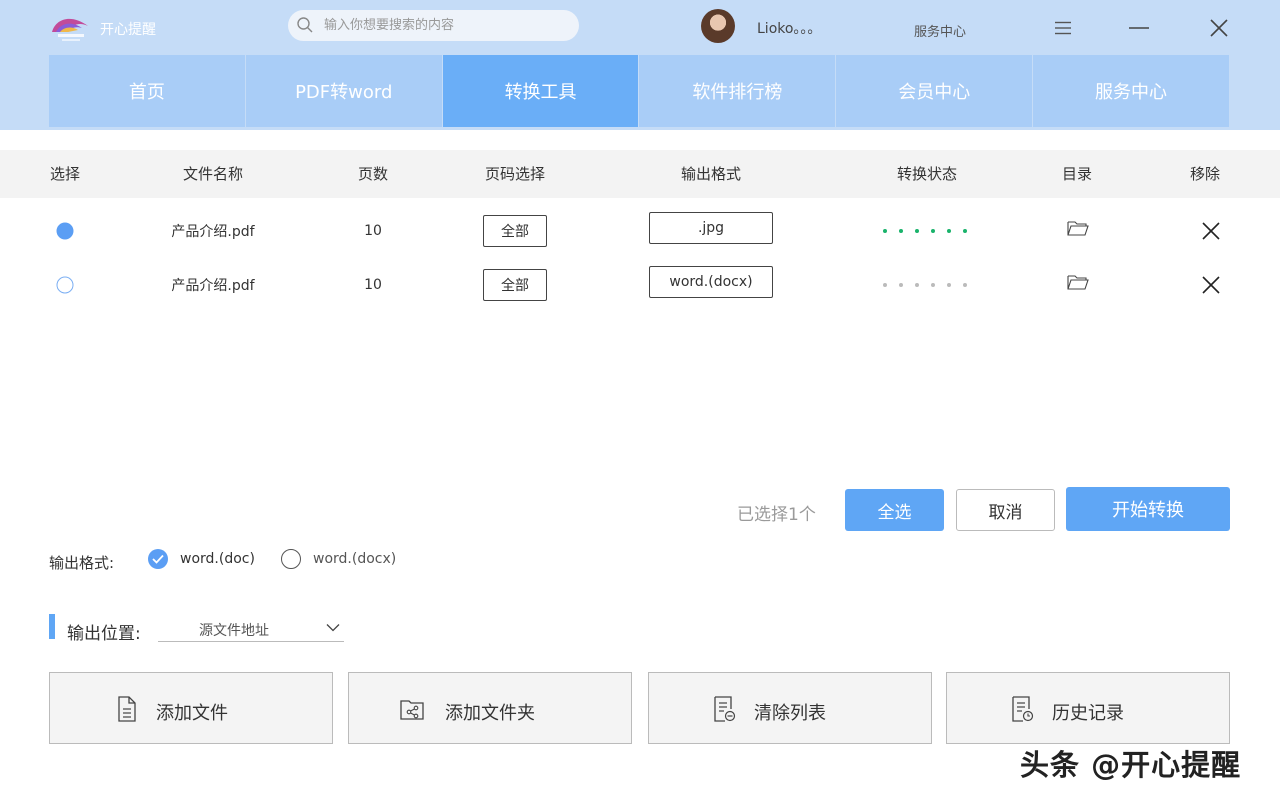 The image size is (1280, 800). I want to click on column-header: 转换状态, so click(927, 174).